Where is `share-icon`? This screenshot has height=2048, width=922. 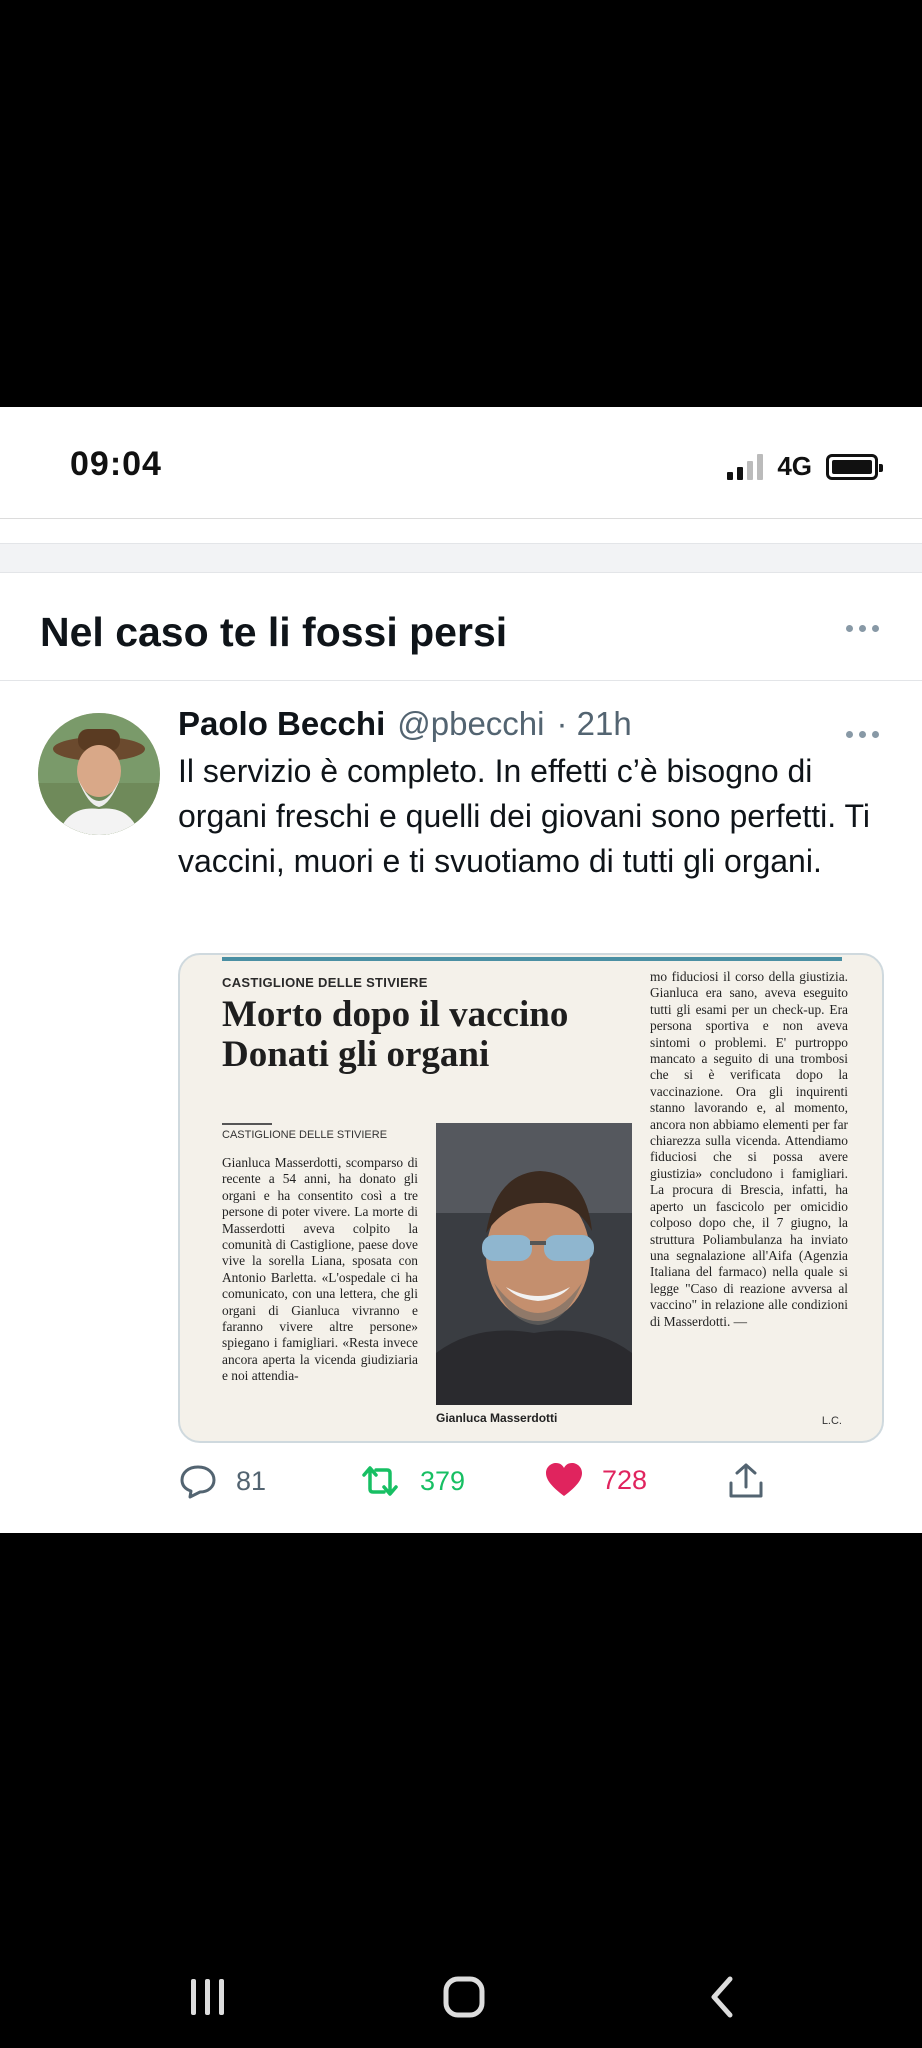
share-icon is located at coordinates (746, 1480).